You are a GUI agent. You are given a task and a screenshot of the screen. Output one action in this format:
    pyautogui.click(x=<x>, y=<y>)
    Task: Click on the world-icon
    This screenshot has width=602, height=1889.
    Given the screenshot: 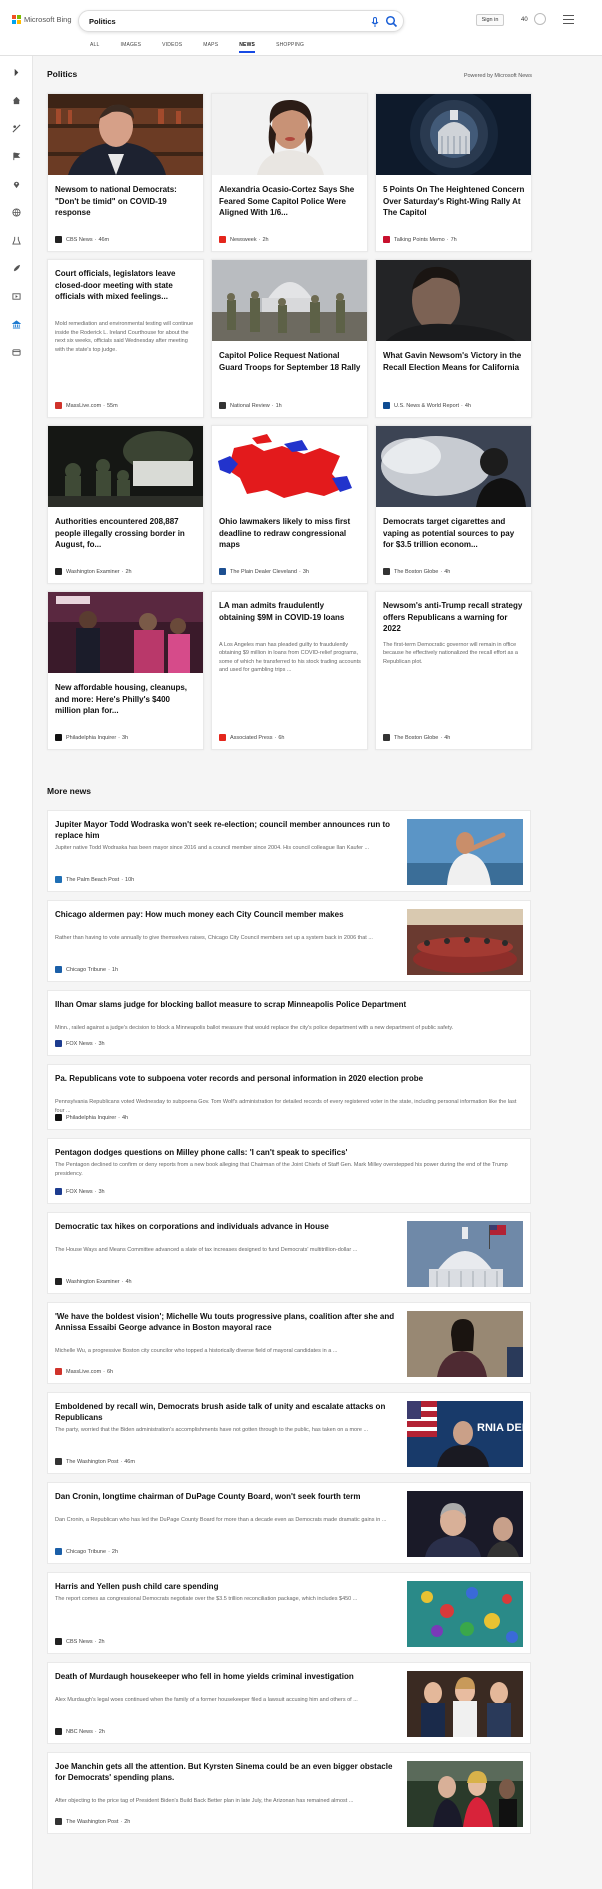 What is the action you would take?
    pyautogui.click(x=16, y=212)
    